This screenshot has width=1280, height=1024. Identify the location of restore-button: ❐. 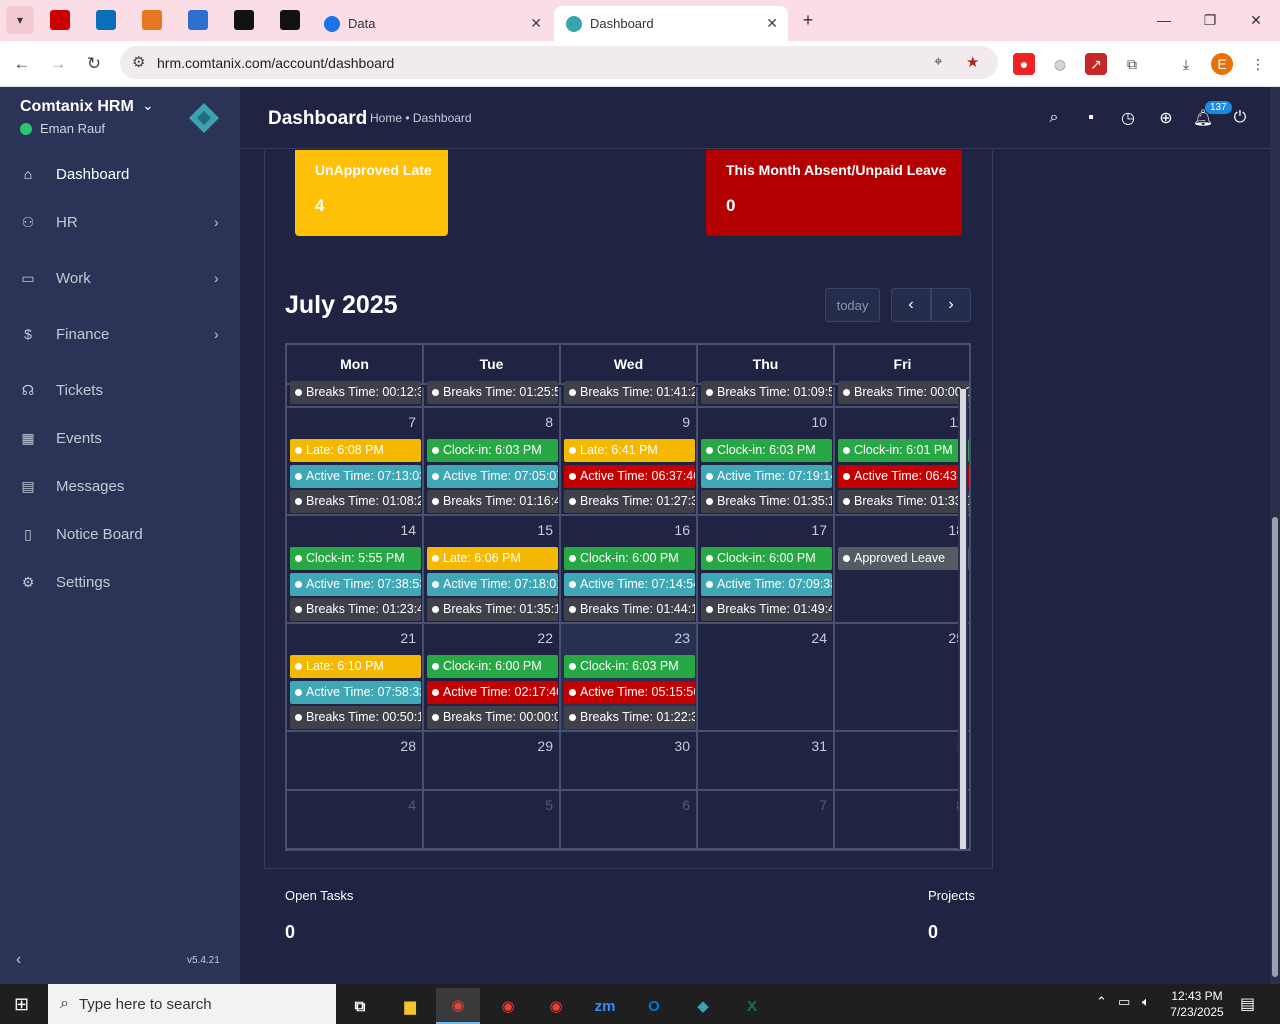
(1210, 20).